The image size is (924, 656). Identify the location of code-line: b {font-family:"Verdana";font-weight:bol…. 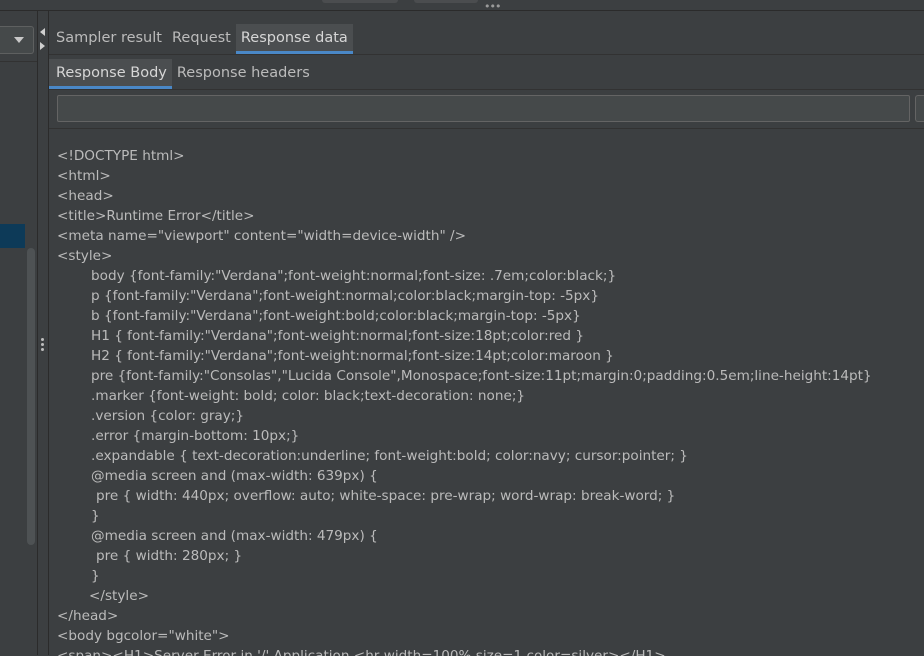
(336, 316).